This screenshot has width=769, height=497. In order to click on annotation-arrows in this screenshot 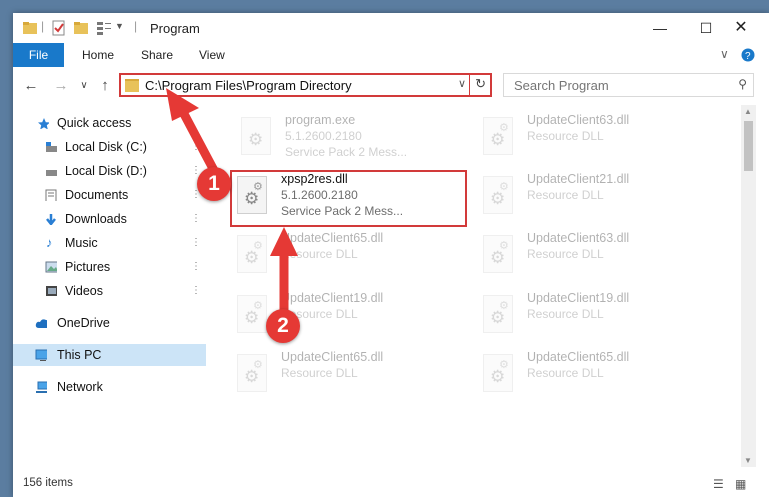, I will do `click(232, 201)`.